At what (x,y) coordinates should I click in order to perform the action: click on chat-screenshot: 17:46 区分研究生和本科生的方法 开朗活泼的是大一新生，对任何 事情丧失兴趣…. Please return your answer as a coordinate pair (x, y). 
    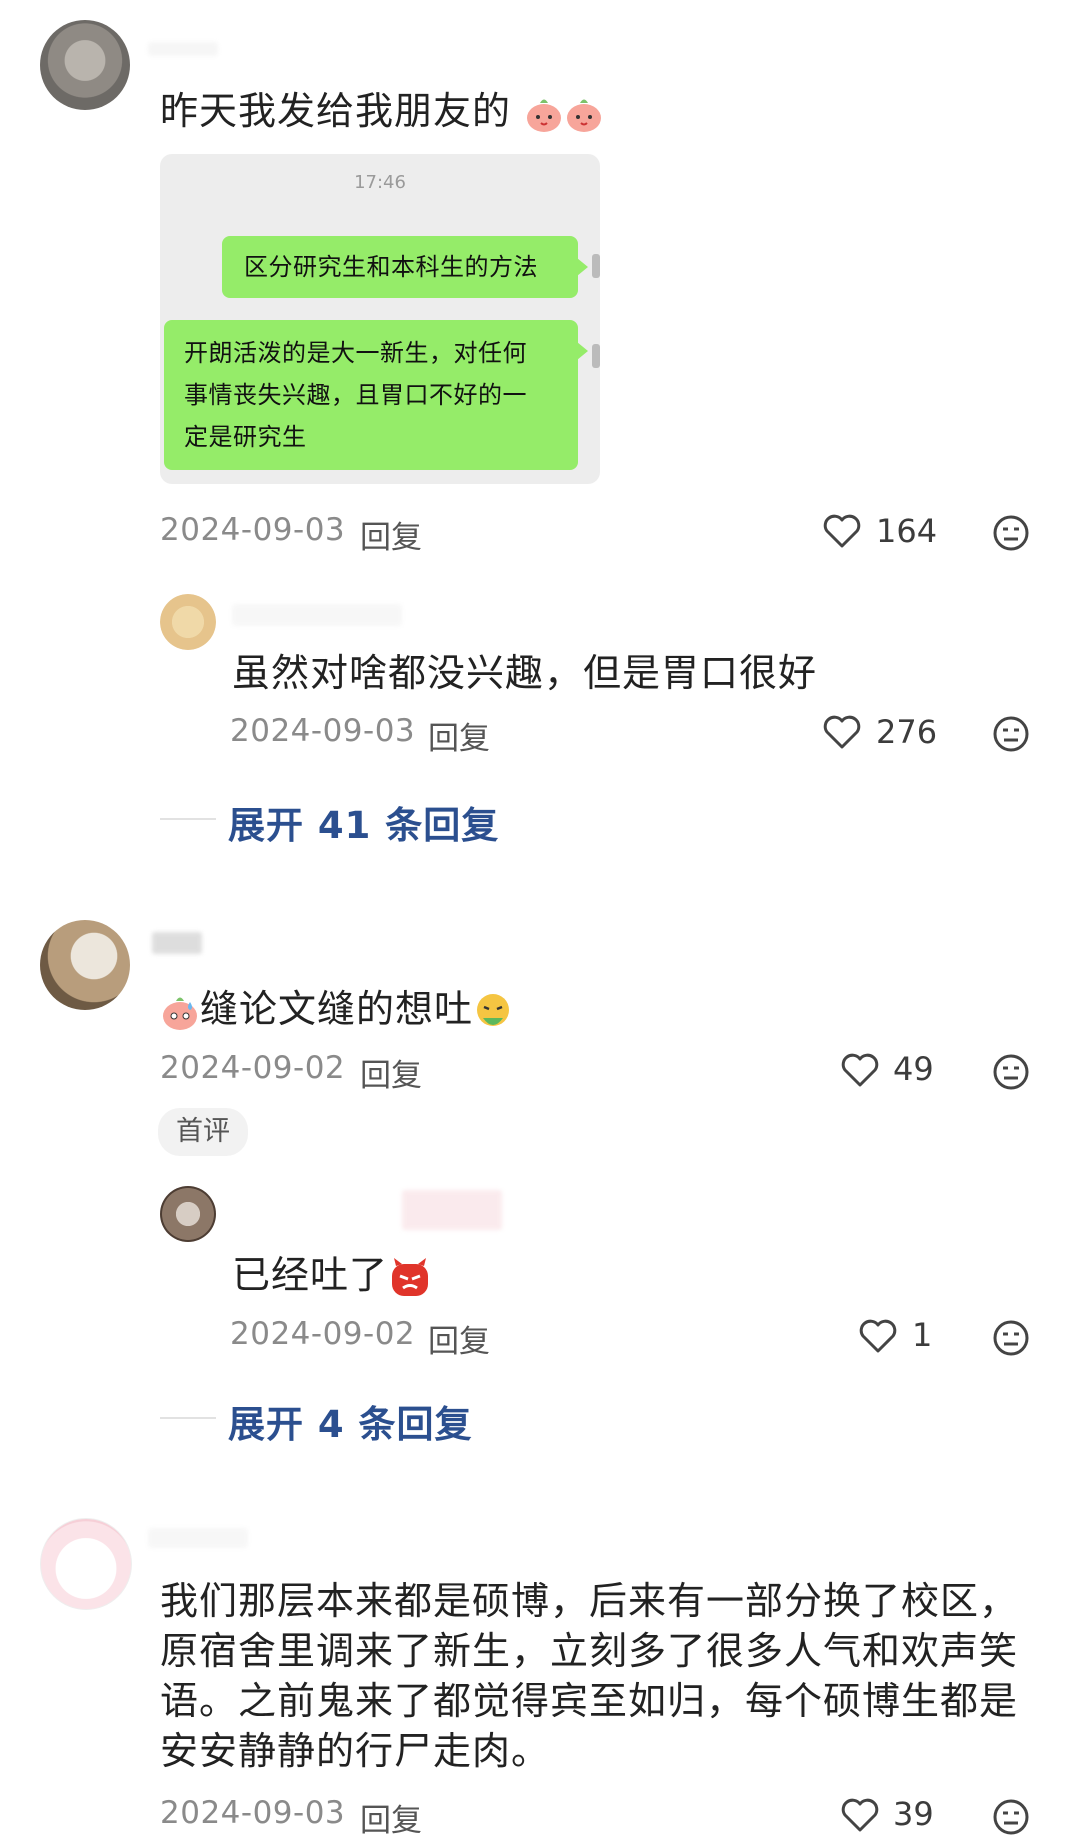
    Looking at the image, I should click on (380, 319).